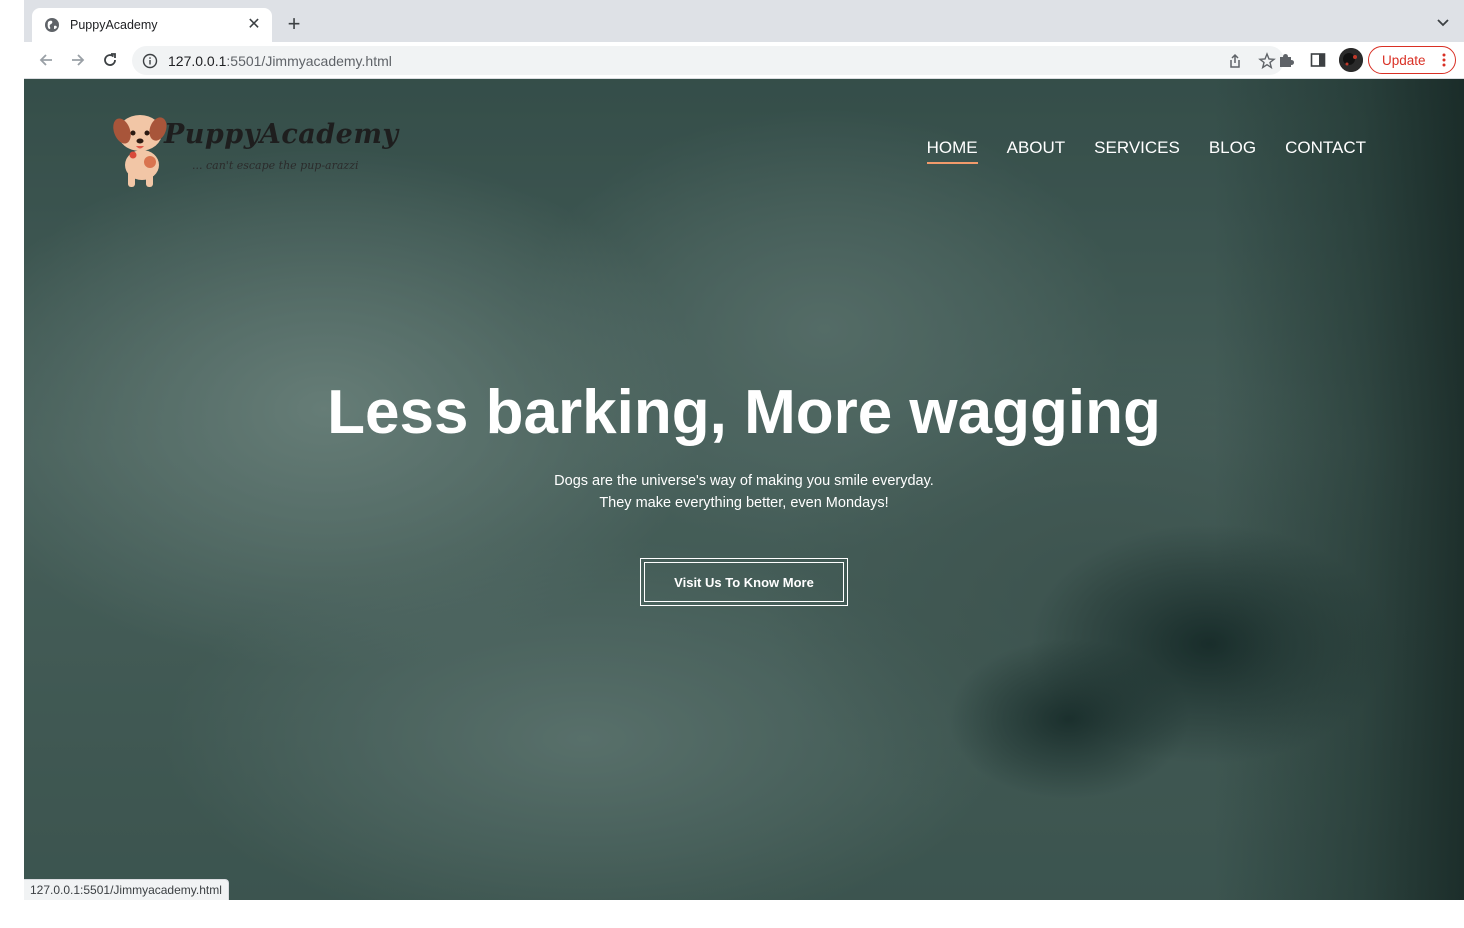  I want to click on extensions-puzzle-icon, so click(1286, 60).